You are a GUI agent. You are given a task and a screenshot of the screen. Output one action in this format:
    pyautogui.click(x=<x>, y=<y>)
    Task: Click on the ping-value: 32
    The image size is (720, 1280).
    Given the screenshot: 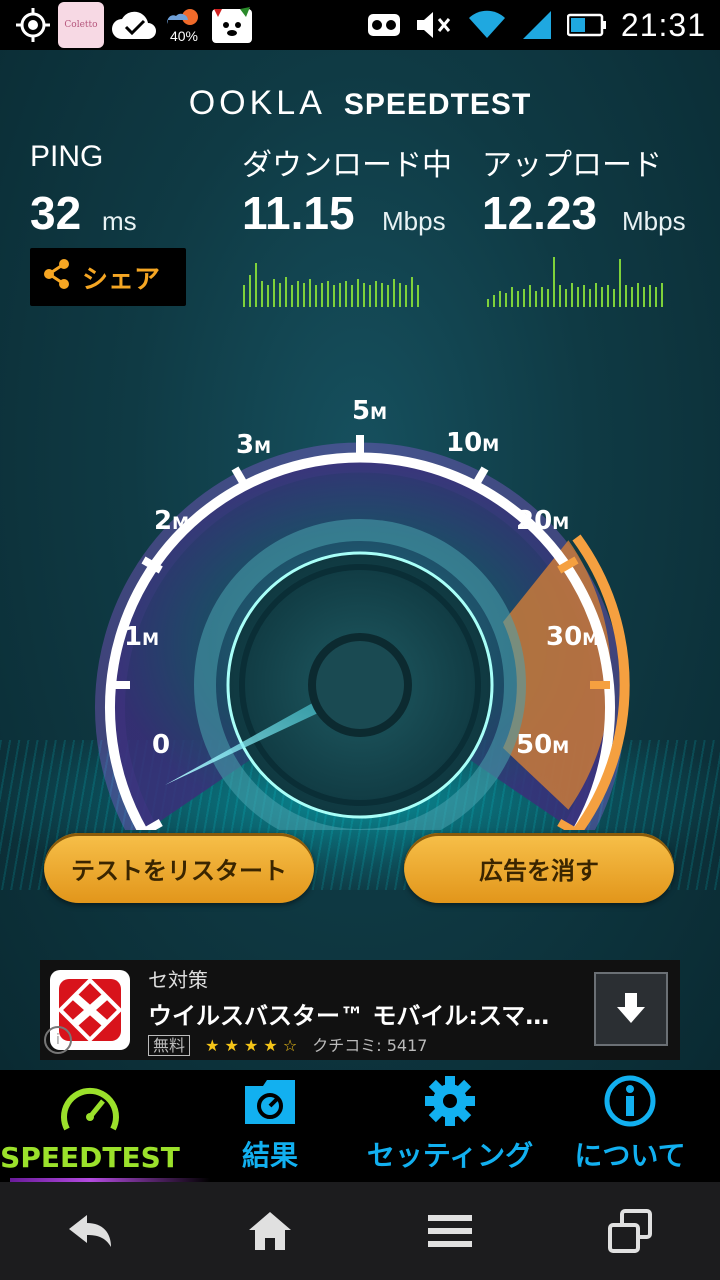 What is the action you would take?
    pyautogui.click(x=56, y=213)
    